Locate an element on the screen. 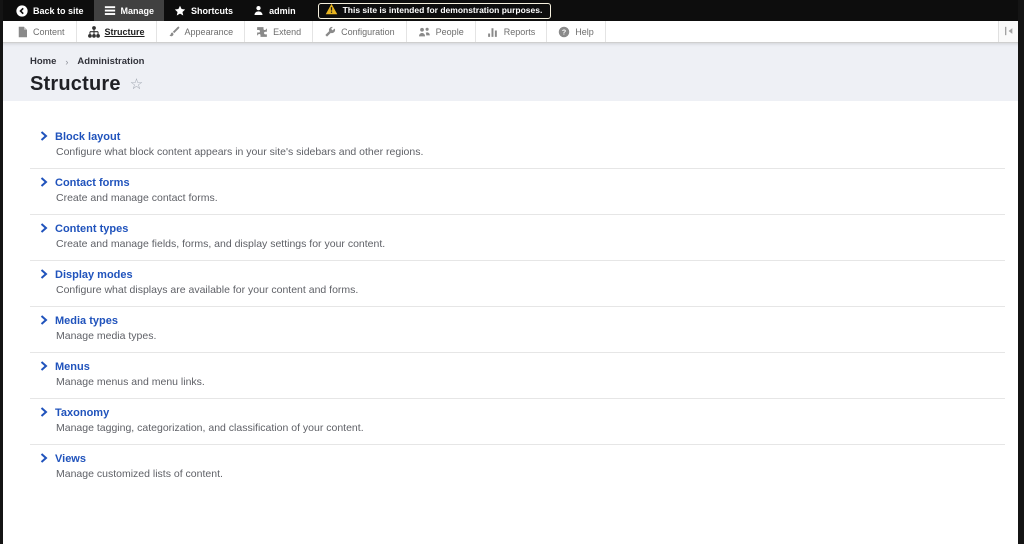 The image size is (1024, 544). document-icon is located at coordinates (22, 32).